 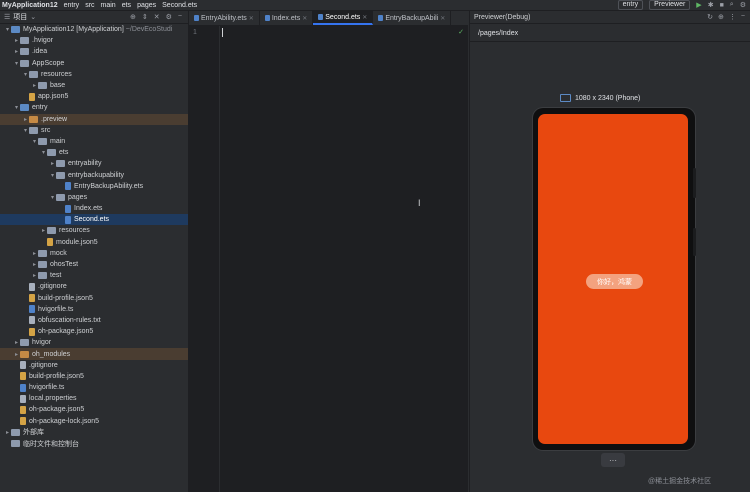 What do you see at coordinates (94, 197) in the screenshot?
I see `tree-item: ▾ pages` at bounding box center [94, 197].